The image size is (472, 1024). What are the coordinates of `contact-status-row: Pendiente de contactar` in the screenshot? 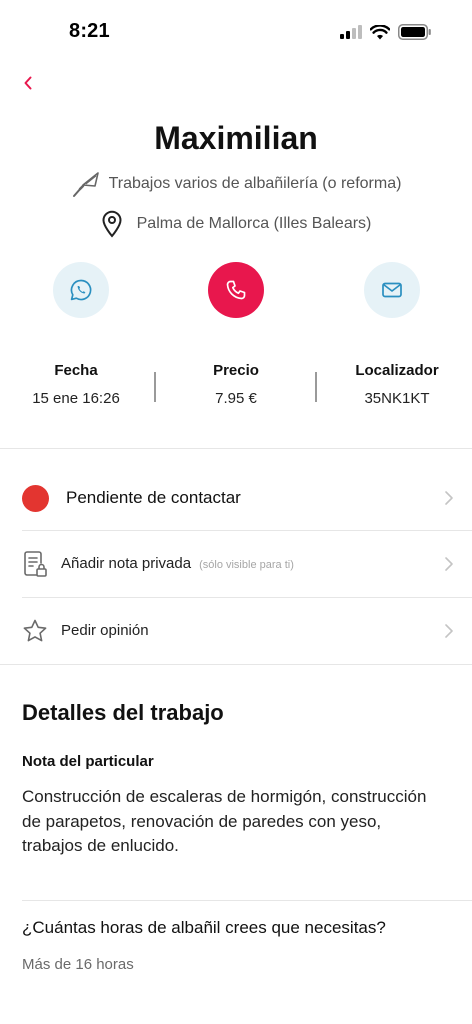 It's located at (236, 498).